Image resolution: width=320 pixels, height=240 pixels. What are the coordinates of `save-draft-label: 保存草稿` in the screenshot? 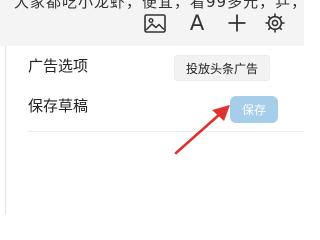 It's located at (58, 106).